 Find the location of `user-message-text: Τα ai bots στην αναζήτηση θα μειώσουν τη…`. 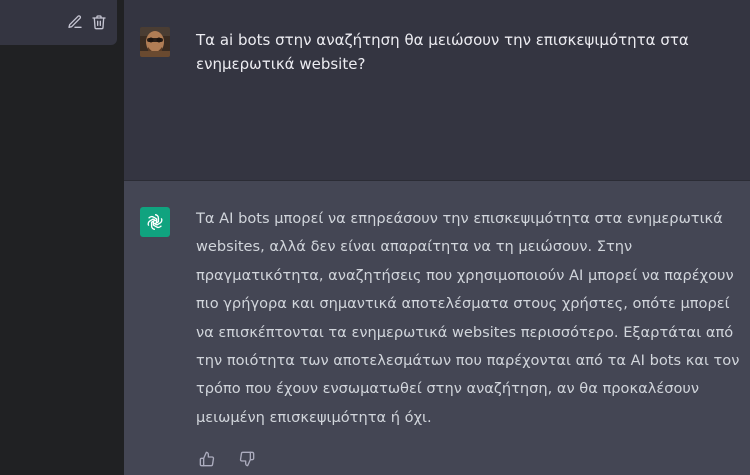

user-message-text: Τα ai bots στην αναζήτηση θα μειώσουν τη… is located at coordinates (442, 52).